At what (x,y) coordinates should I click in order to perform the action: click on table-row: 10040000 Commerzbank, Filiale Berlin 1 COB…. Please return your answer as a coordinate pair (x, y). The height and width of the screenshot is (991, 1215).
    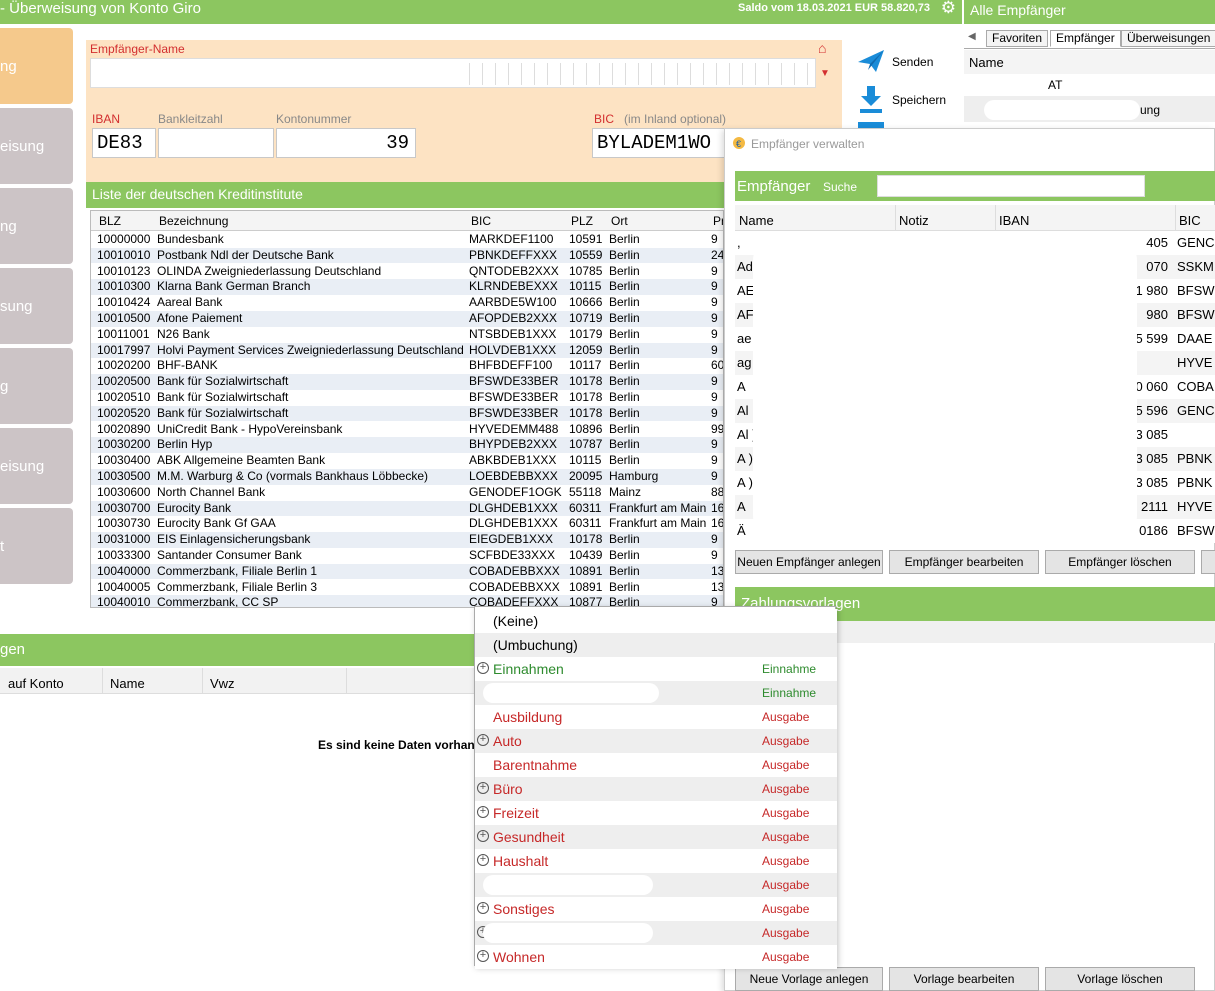
    Looking at the image, I should click on (407, 571).